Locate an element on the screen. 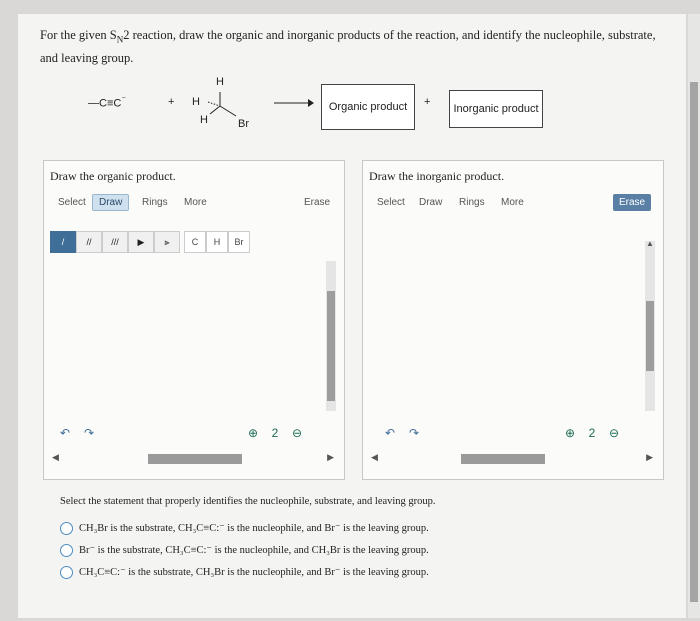 Image resolution: width=700 pixels, height=621 pixels. plus-sign-2: + is located at coordinates (427, 102).